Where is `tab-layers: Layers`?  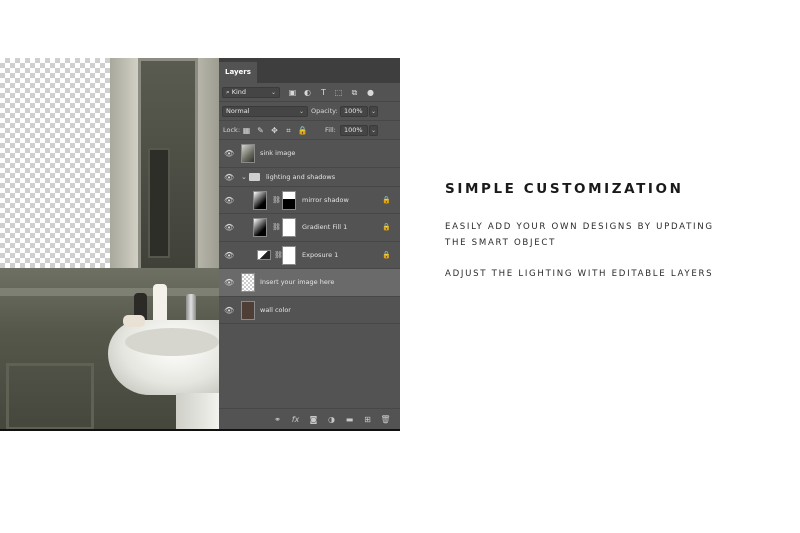 tab-layers: Layers is located at coordinates (238, 72).